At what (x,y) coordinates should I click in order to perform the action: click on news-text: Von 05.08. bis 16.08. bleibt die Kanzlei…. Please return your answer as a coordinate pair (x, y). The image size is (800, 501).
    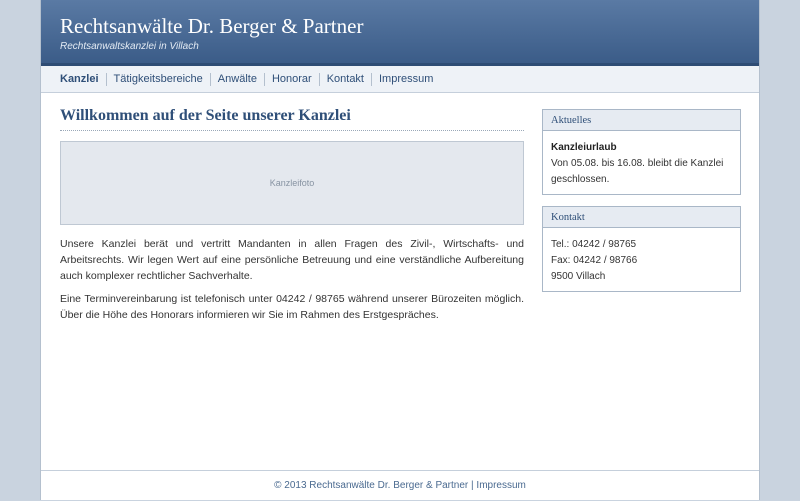
    Looking at the image, I should click on (637, 171).